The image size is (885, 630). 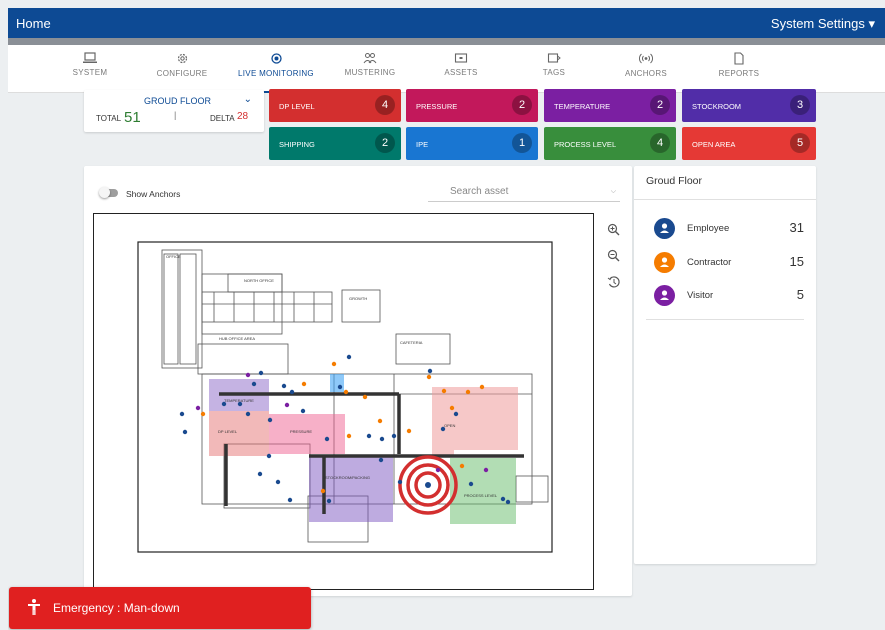 What do you see at coordinates (182, 58) in the screenshot?
I see `gear-icon` at bounding box center [182, 58].